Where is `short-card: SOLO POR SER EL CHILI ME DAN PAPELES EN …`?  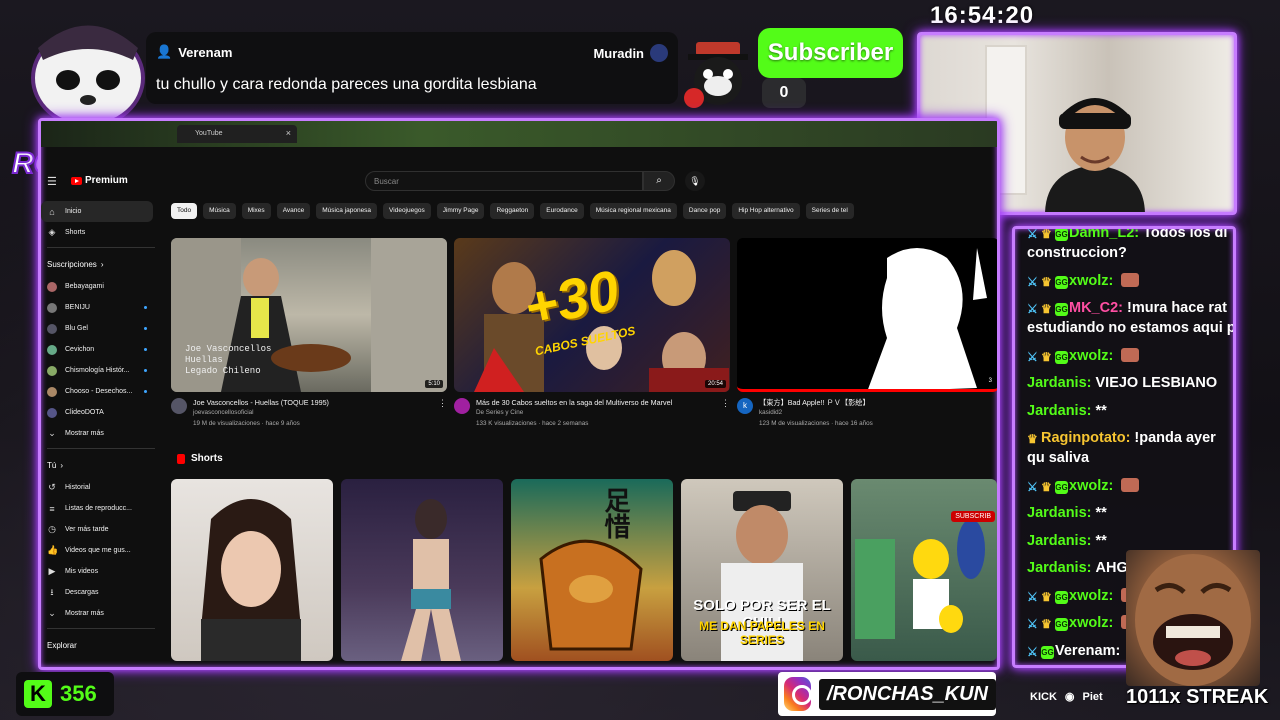 short-card: SOLO POR SER EL CHILI ME DAN PAPELES EN … is located at coordinates (762, 570).